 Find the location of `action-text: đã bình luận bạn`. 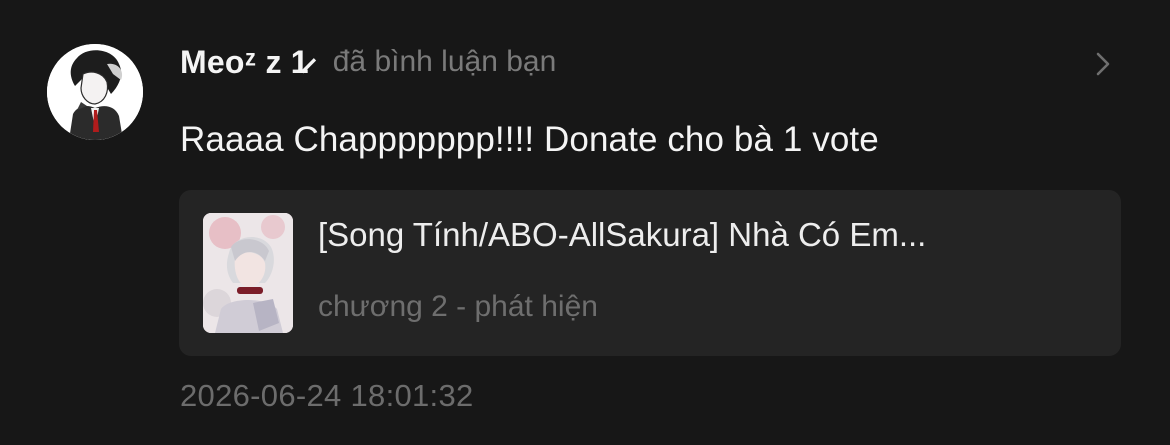

action-text: đã bình luận bạn is located at coordinates (444, 61).